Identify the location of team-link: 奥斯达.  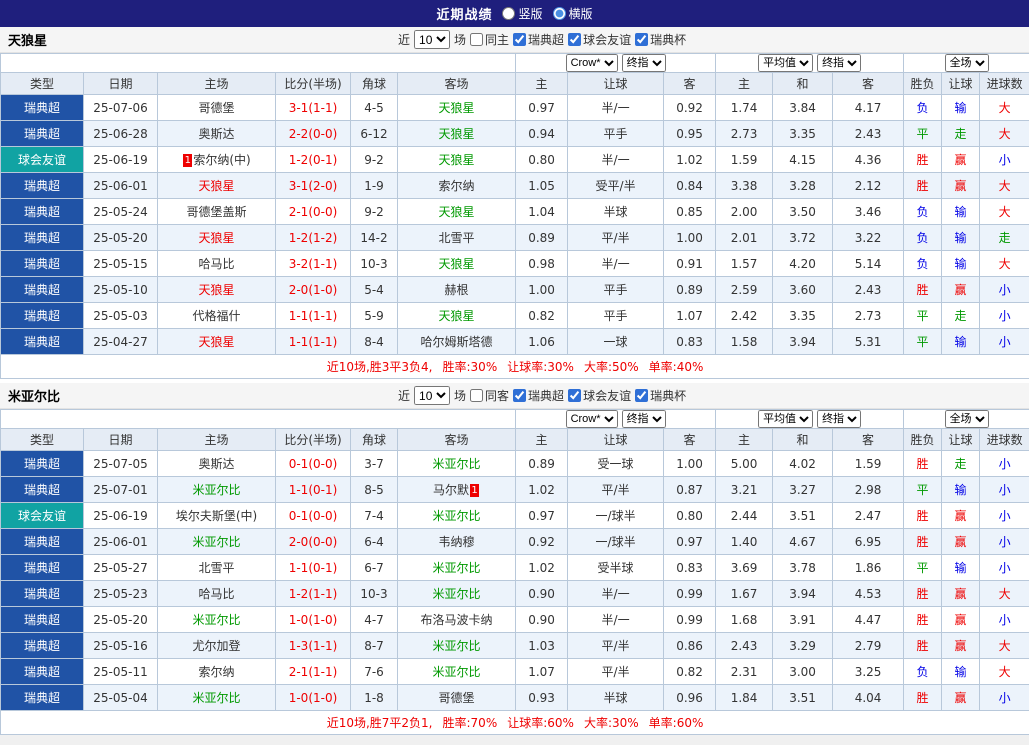
(216, 134).